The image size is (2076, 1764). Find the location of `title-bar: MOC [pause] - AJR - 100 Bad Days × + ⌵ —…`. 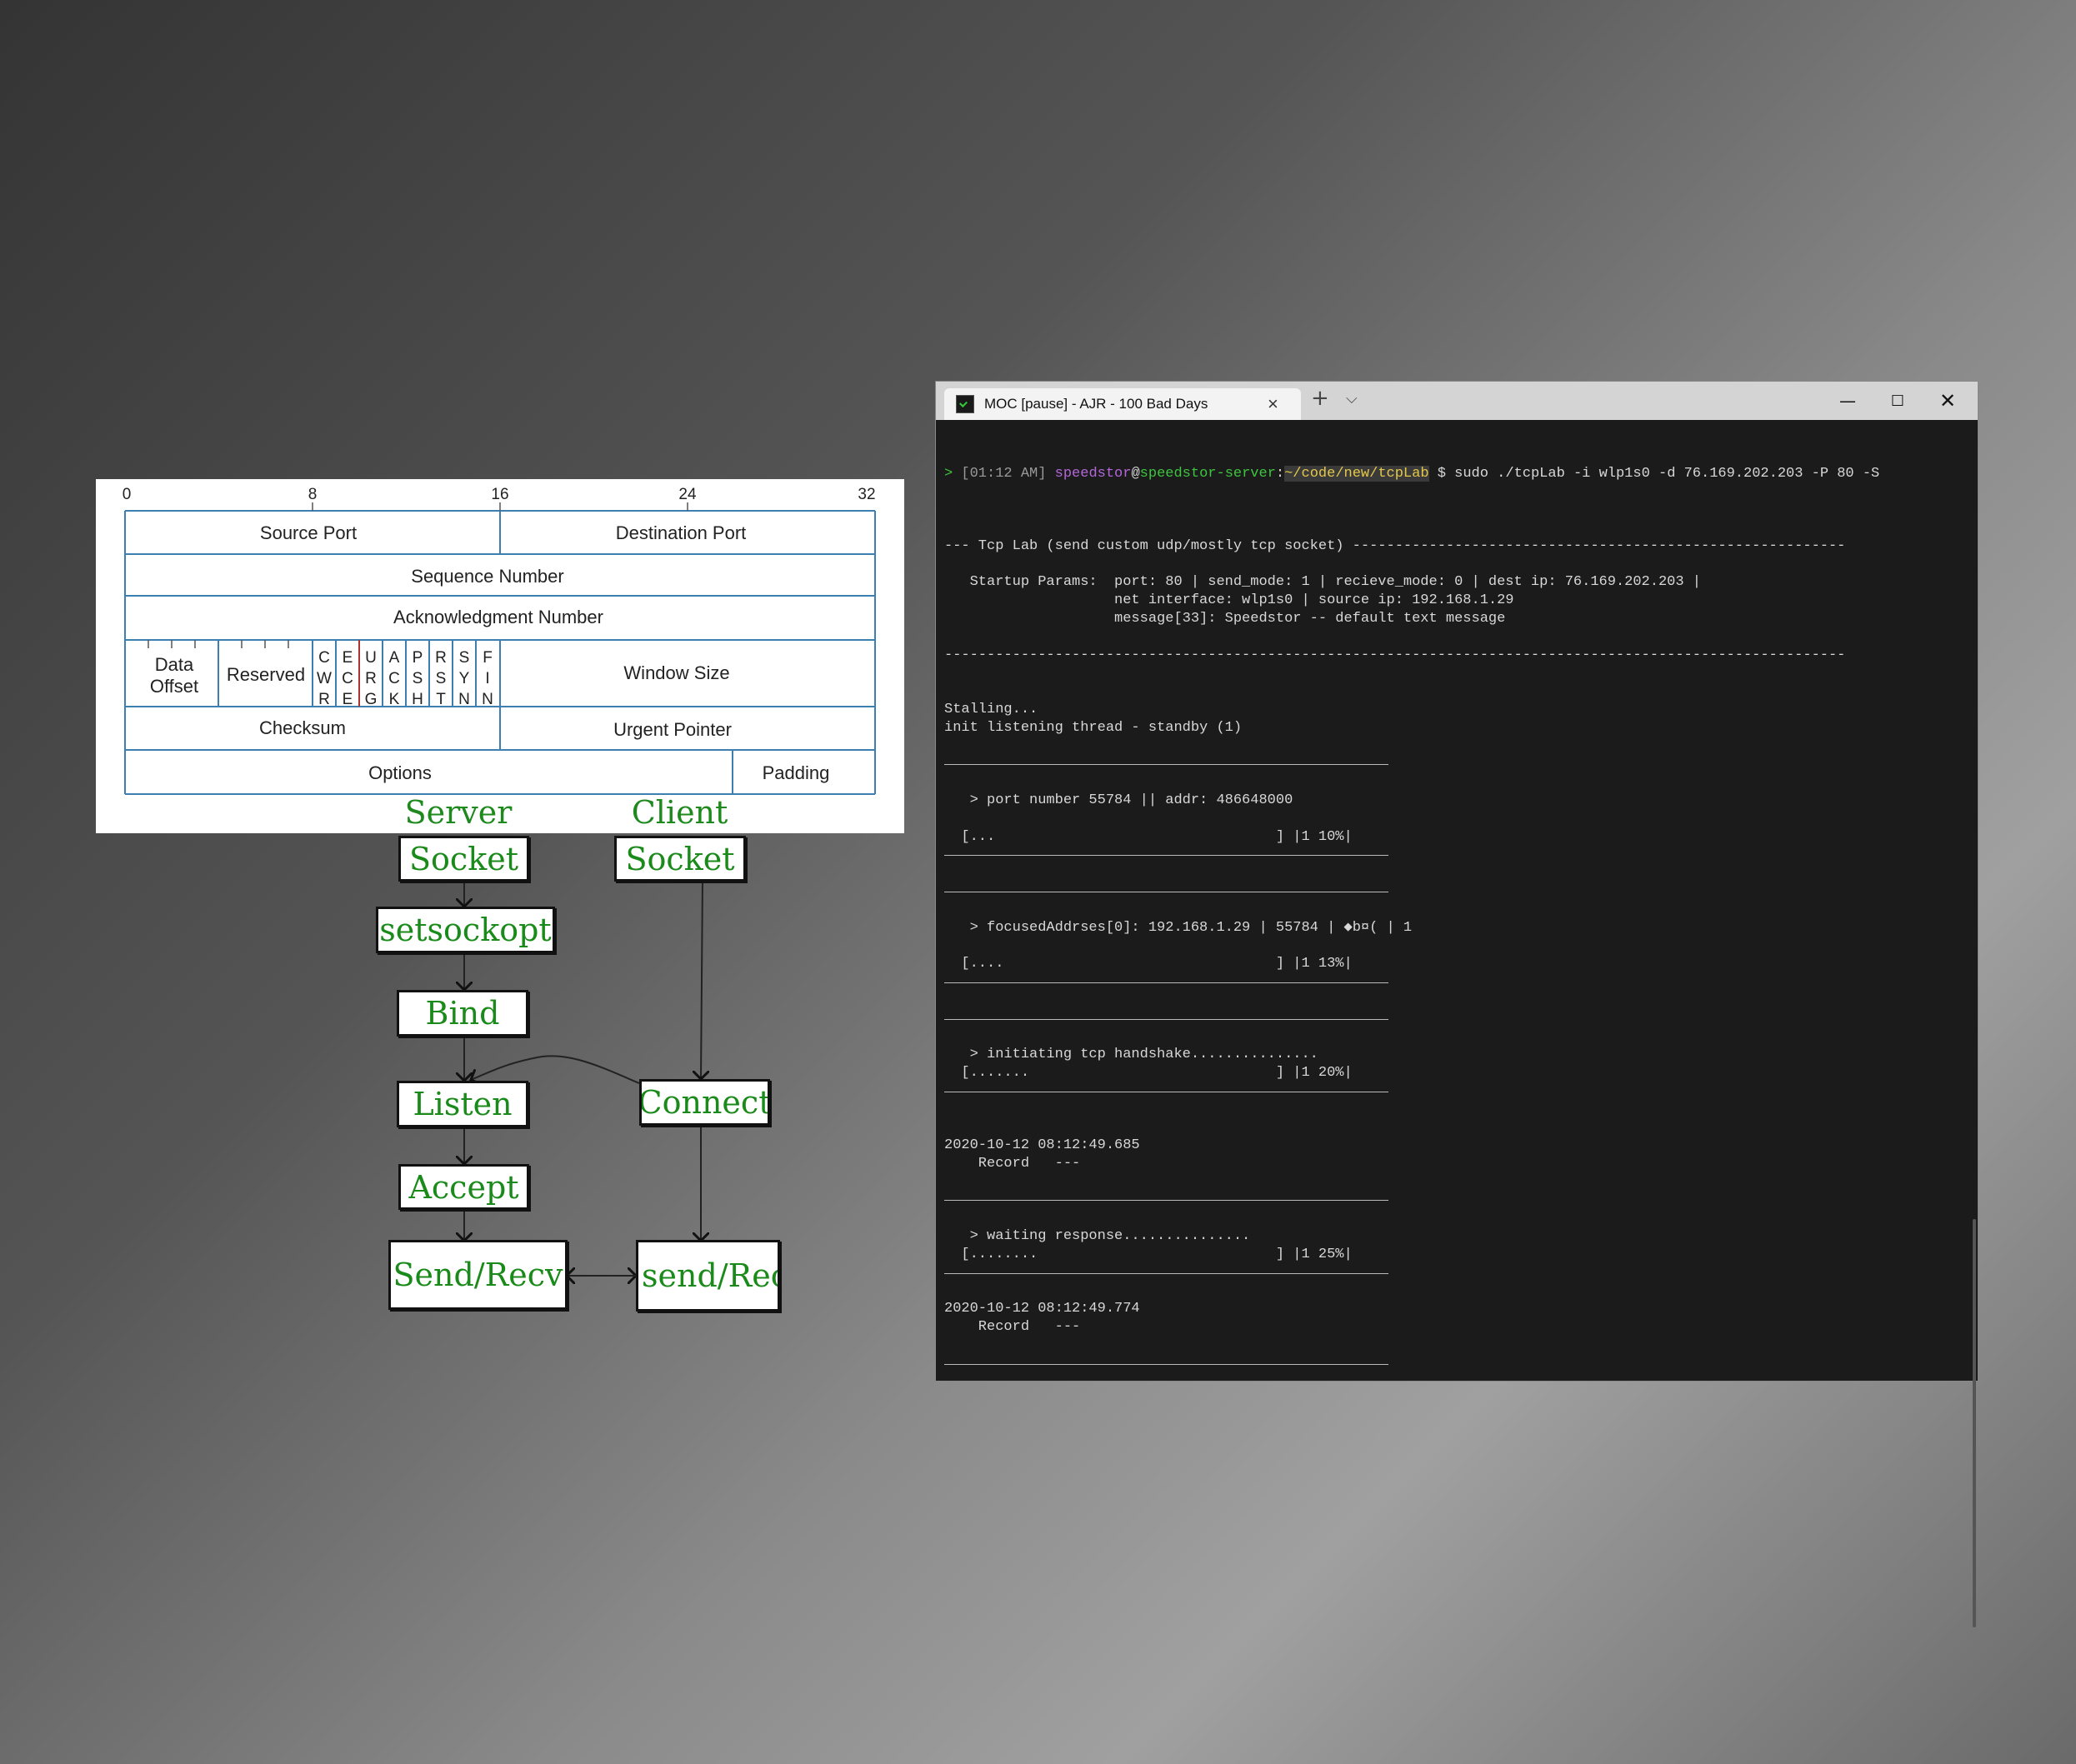

title-bar: MOC [pause] - AJR - 100 Bad Days × + ⌵ —… is located at coordinates (1457, 401).